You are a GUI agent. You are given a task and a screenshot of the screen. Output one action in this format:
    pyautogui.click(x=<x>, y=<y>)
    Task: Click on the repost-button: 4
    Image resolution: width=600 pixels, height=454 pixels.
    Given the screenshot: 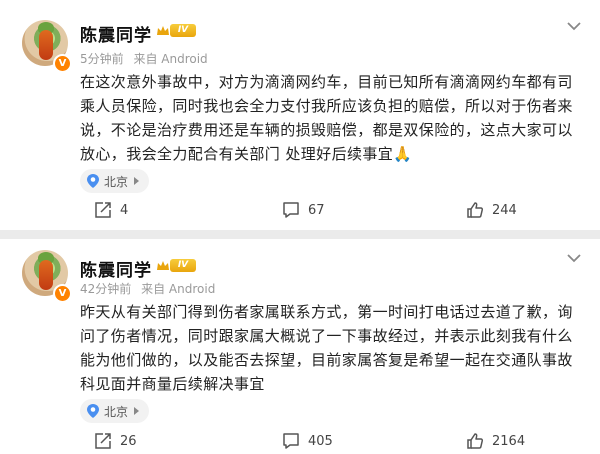 What is the action you would take?
    pyautogui.click(x=111, y=210)
    